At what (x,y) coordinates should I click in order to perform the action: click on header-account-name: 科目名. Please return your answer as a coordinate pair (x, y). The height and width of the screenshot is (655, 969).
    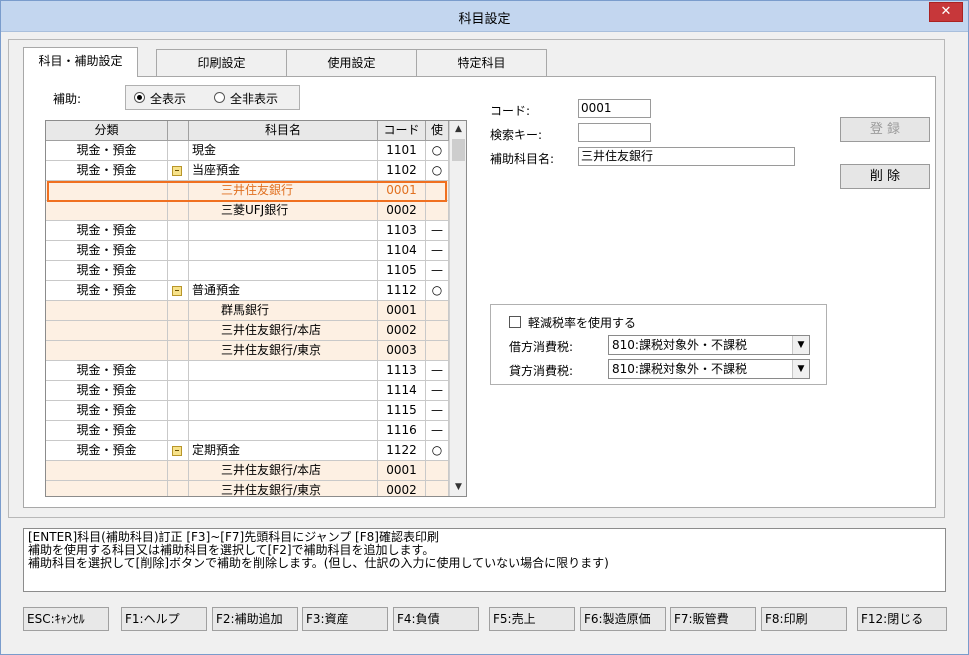
    Looking at the image, I should click on (283, 131).